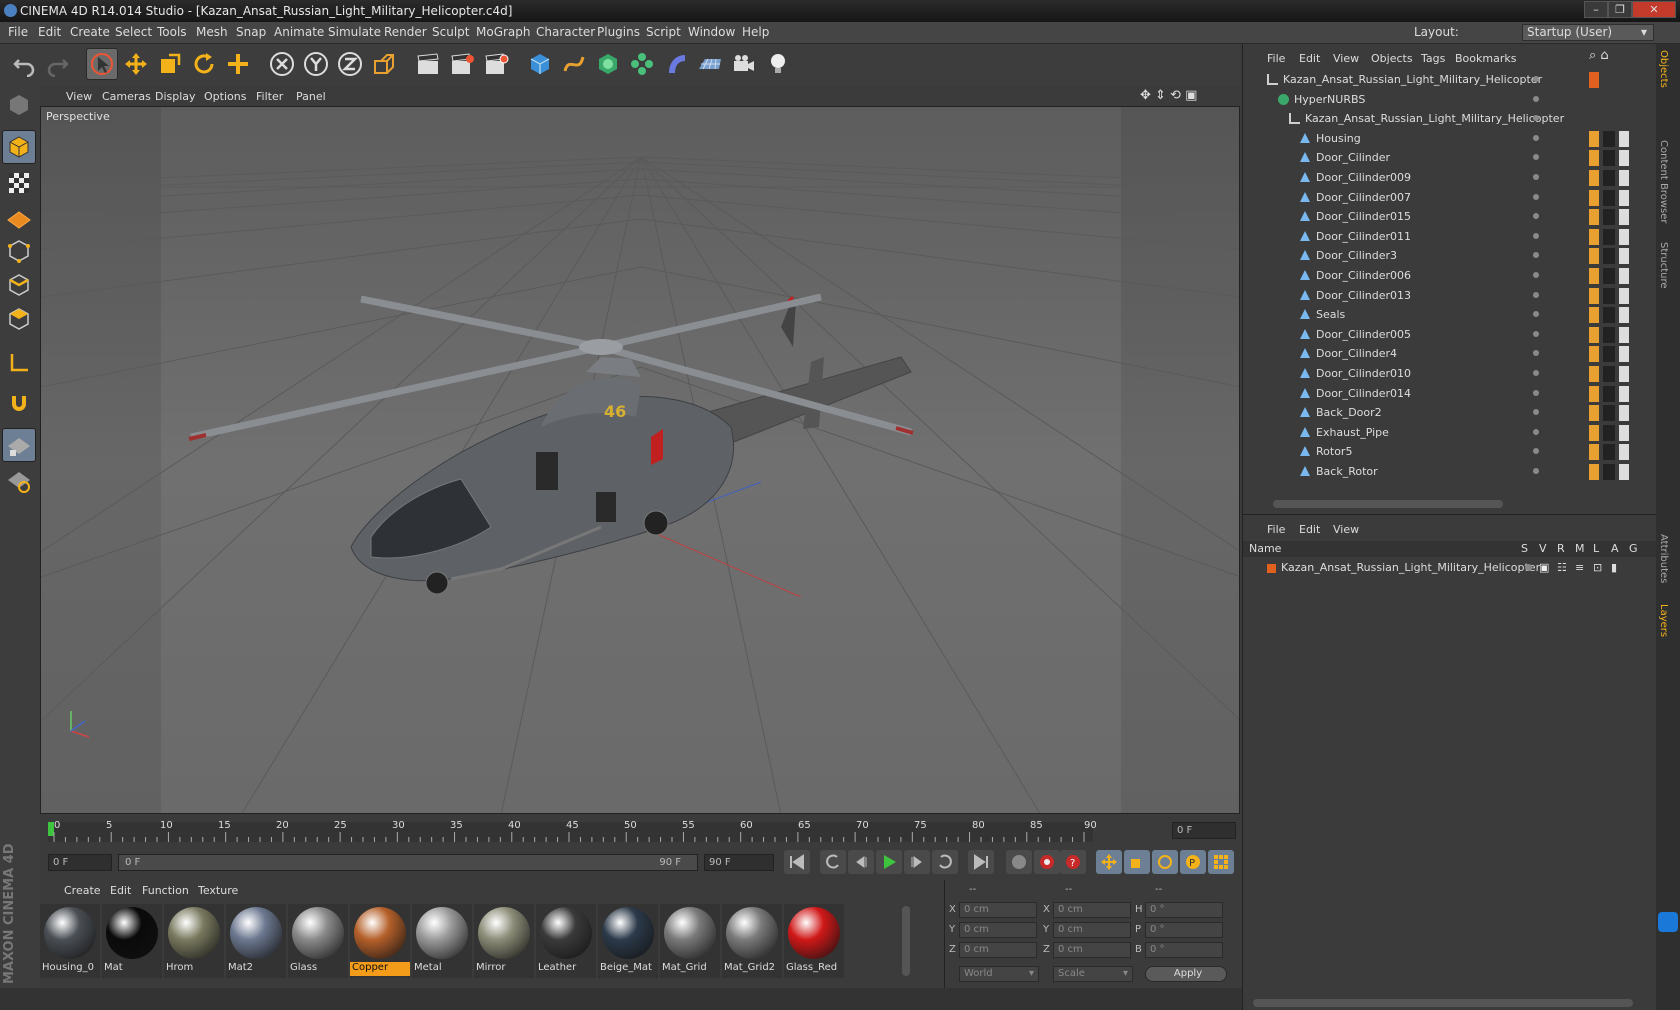 The height and width of the screenshot is (1010, 1680). I want to click on object-row: Door_Cilinder3, so click(1450, 256).